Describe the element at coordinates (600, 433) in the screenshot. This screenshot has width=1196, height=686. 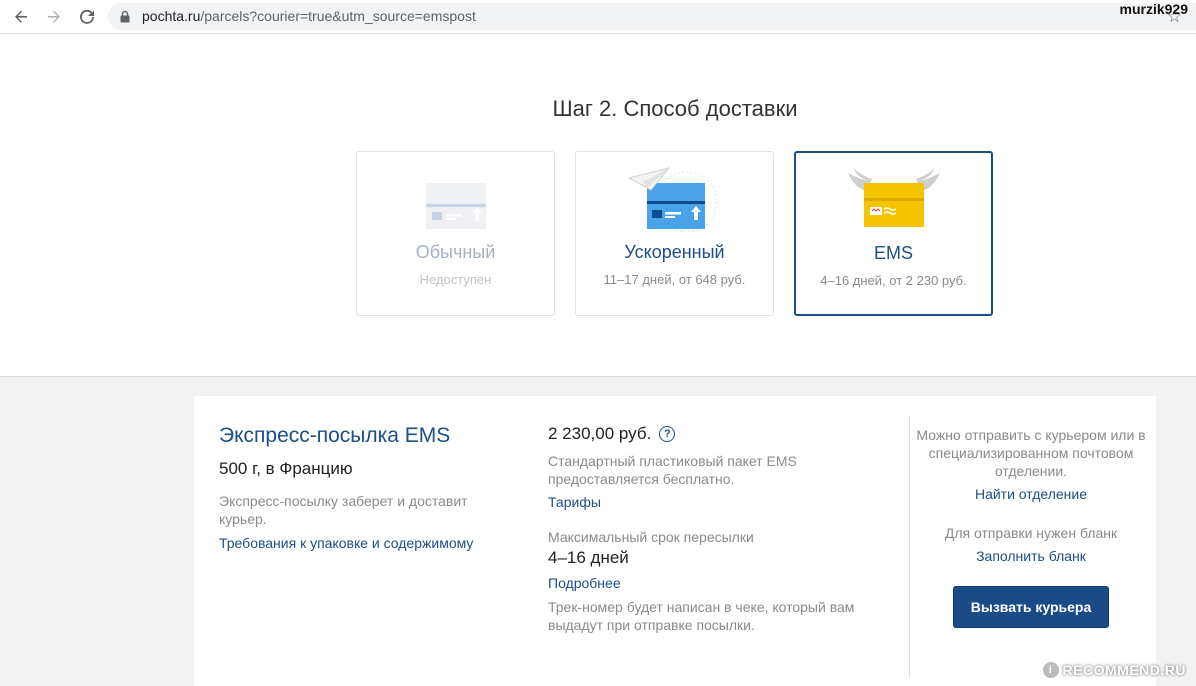
I see `price-value: 2 230,00 руб.` at that location.